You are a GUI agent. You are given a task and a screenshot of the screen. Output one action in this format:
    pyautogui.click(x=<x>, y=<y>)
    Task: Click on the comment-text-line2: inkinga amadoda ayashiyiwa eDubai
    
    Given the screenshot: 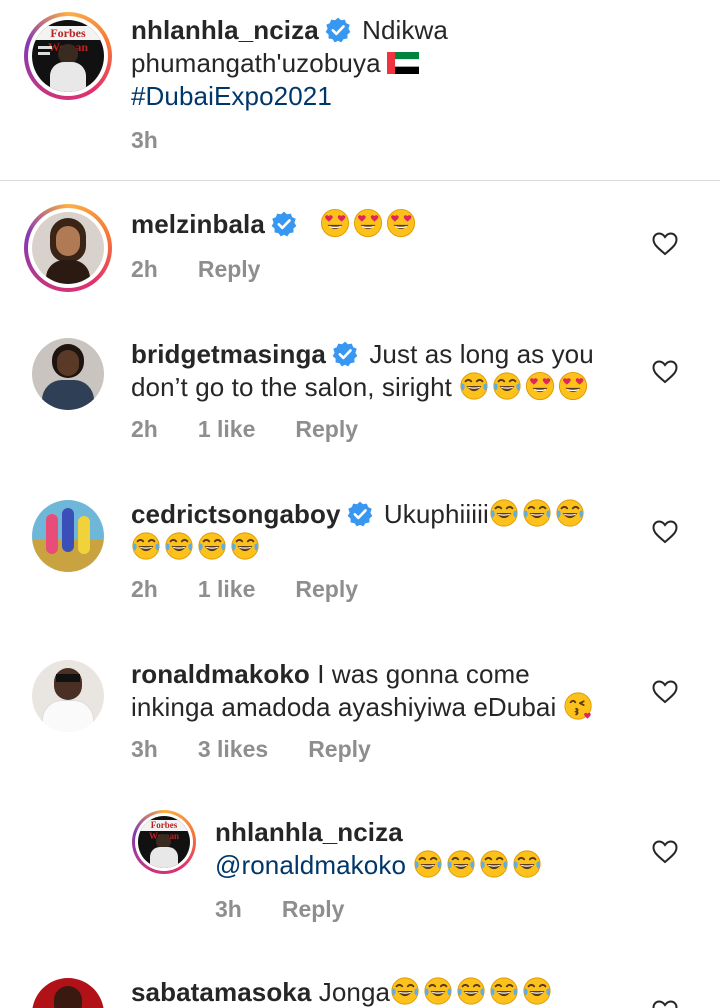 What is the action you would take?
    pyautogui.click(x=344, y=707)
    